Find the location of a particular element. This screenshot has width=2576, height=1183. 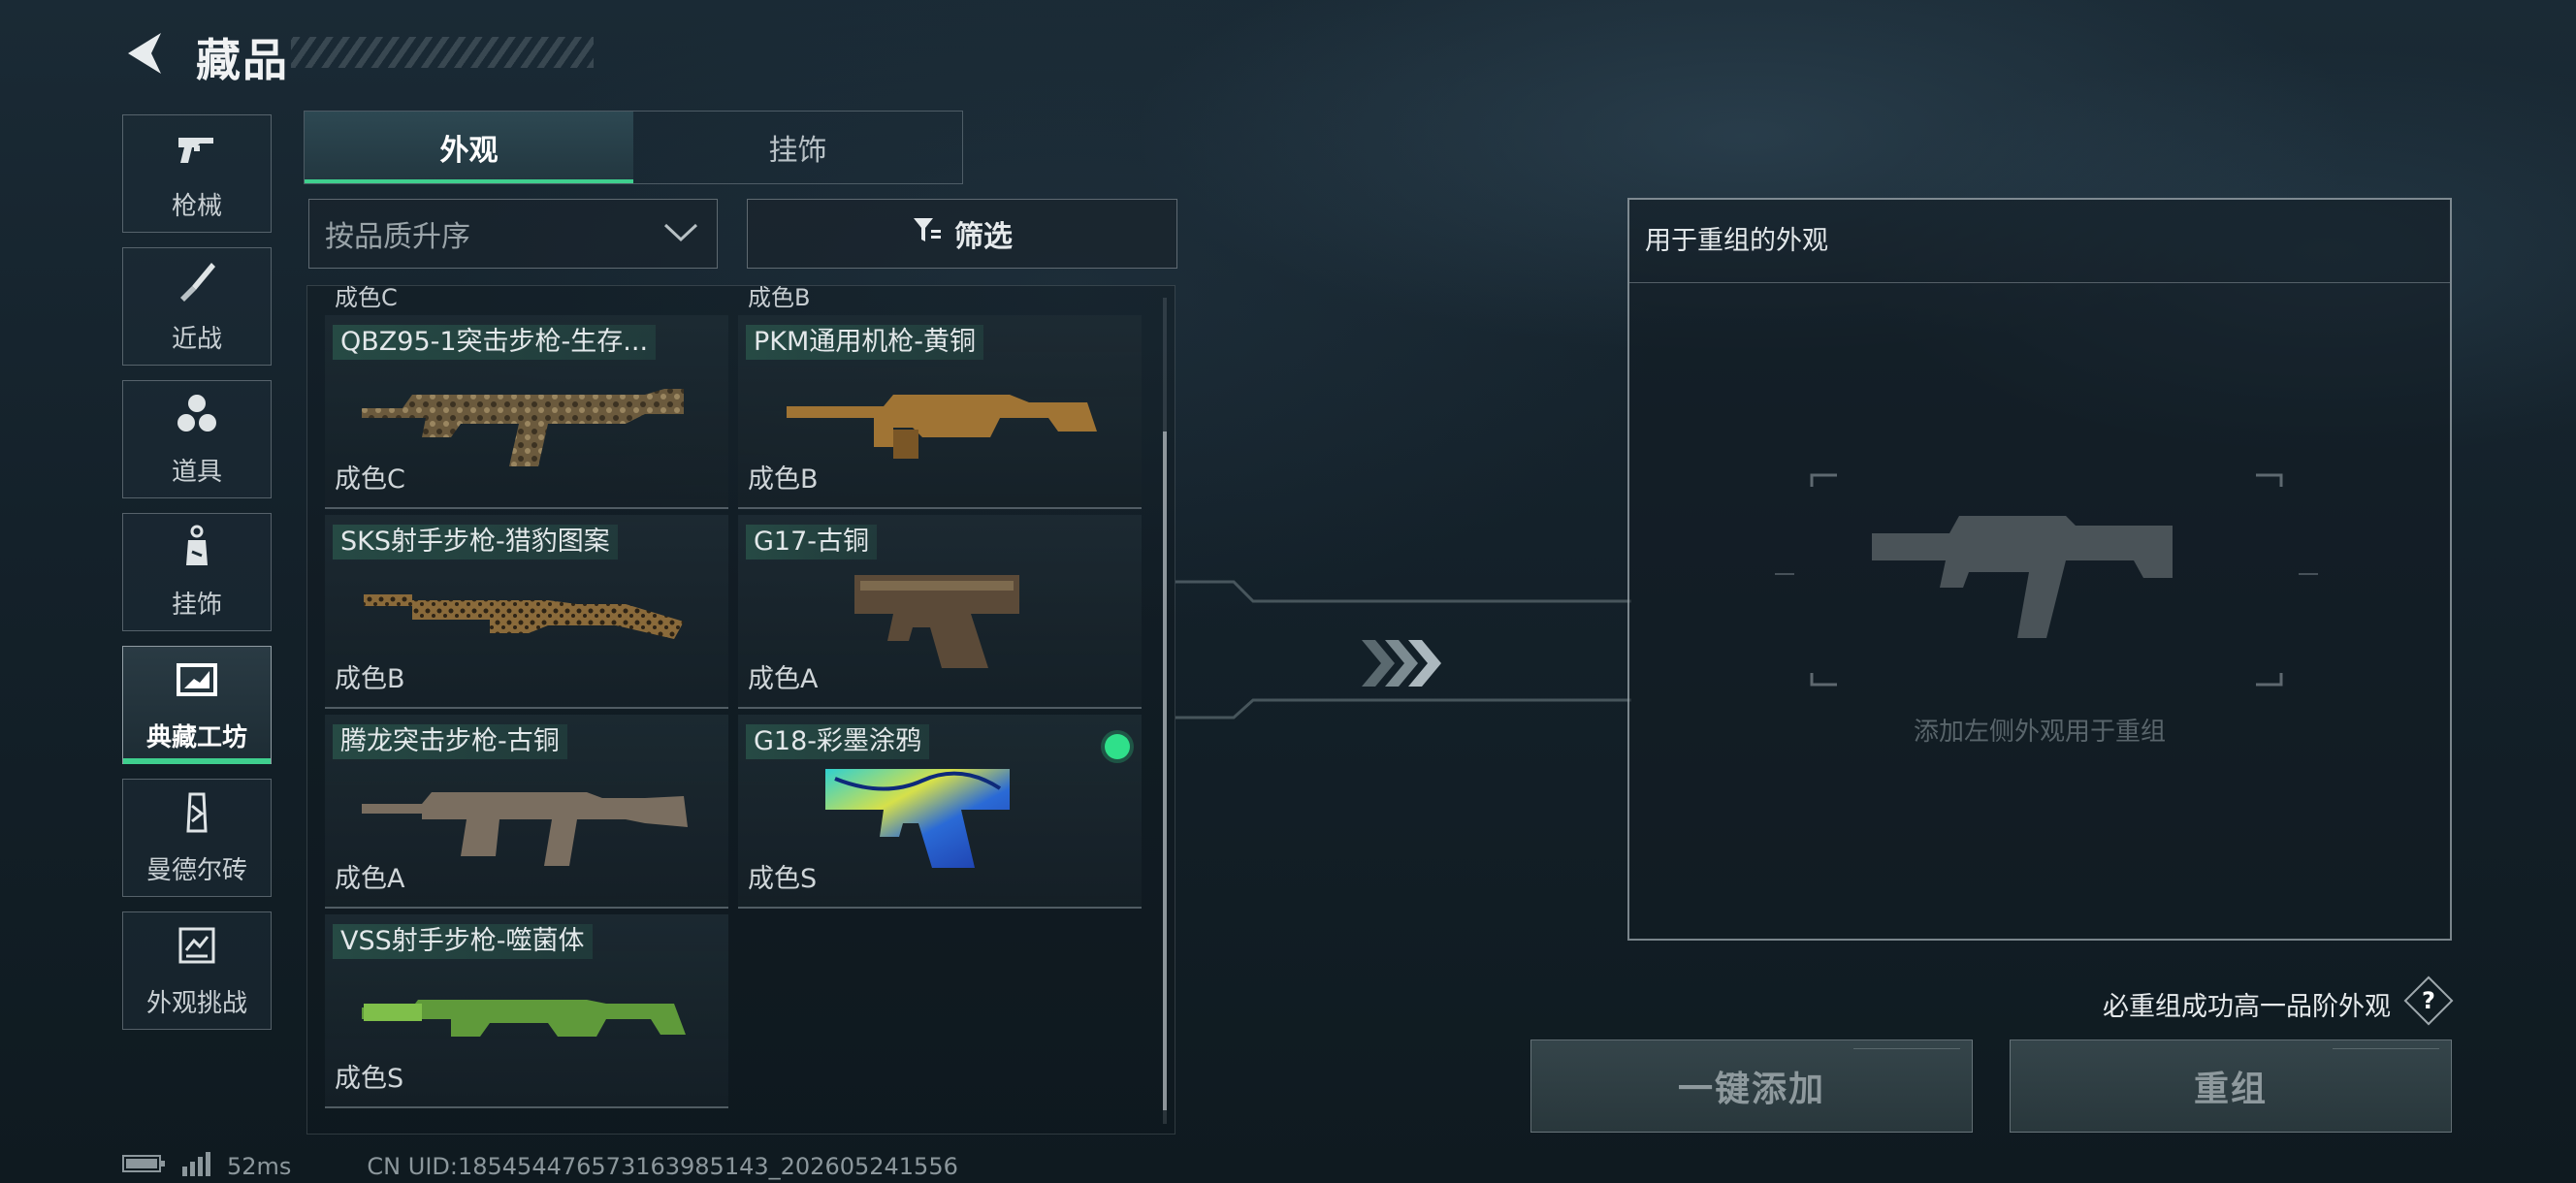

skin-name: G18-彩墨涂鸦 is located at coordinates (838, 741).